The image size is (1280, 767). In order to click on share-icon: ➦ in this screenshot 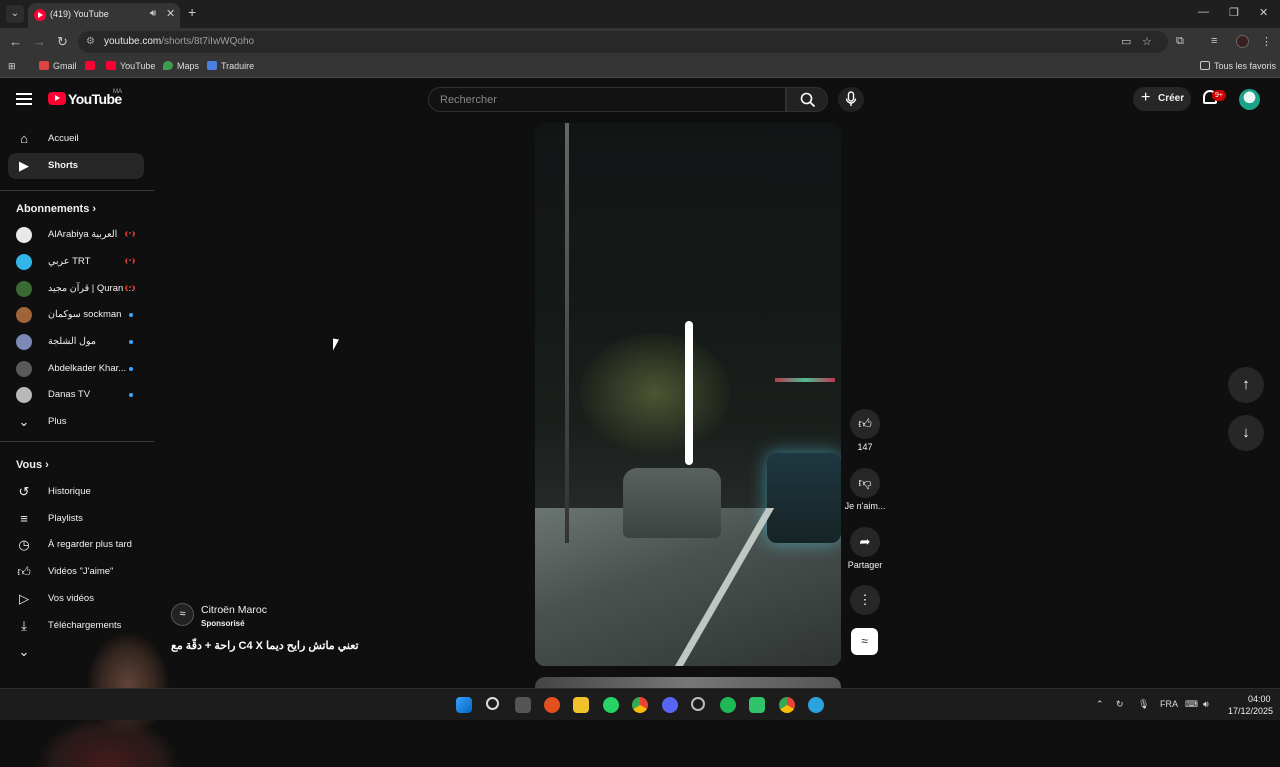, I will do `click(865, 542)`.